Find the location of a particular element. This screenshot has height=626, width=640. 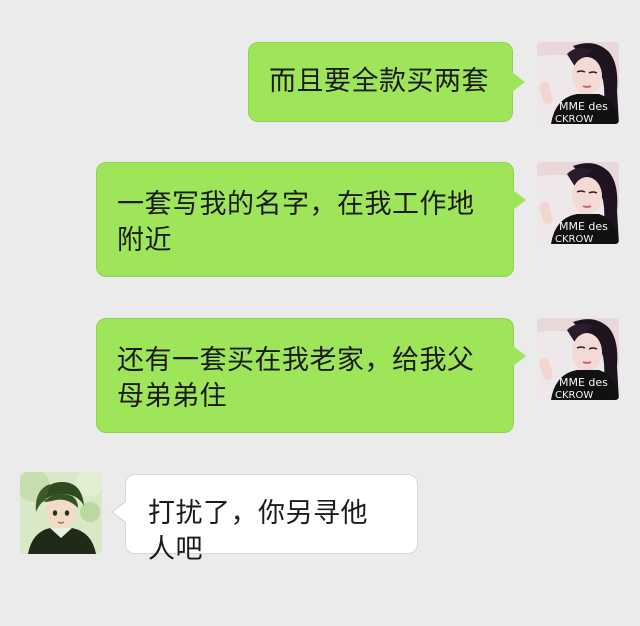

message-bubble: 而且要全款买两套 is located at coordinates (380, 82).